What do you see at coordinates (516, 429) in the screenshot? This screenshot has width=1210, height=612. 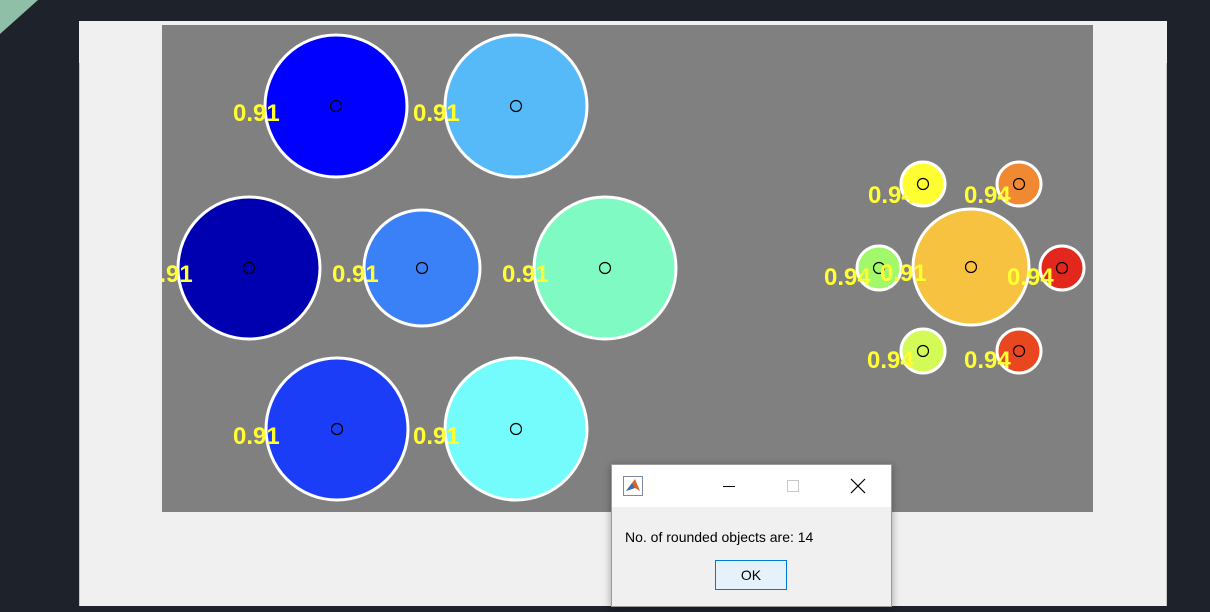 I see `object-cyan-bottom` at bounding box center [516, 429].